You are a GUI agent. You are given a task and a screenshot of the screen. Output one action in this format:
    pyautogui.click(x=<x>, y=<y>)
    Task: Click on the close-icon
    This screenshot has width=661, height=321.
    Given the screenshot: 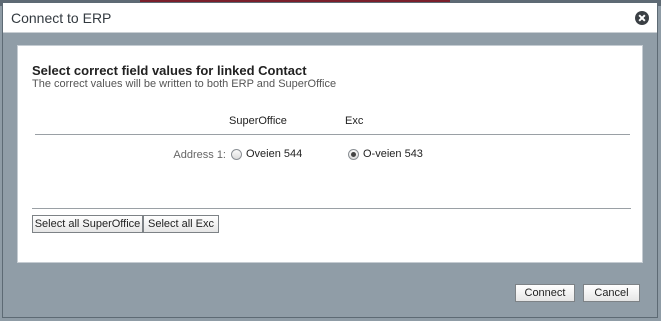 What is the action you would take?
    pyautogui.click(x=642, y=18)
    